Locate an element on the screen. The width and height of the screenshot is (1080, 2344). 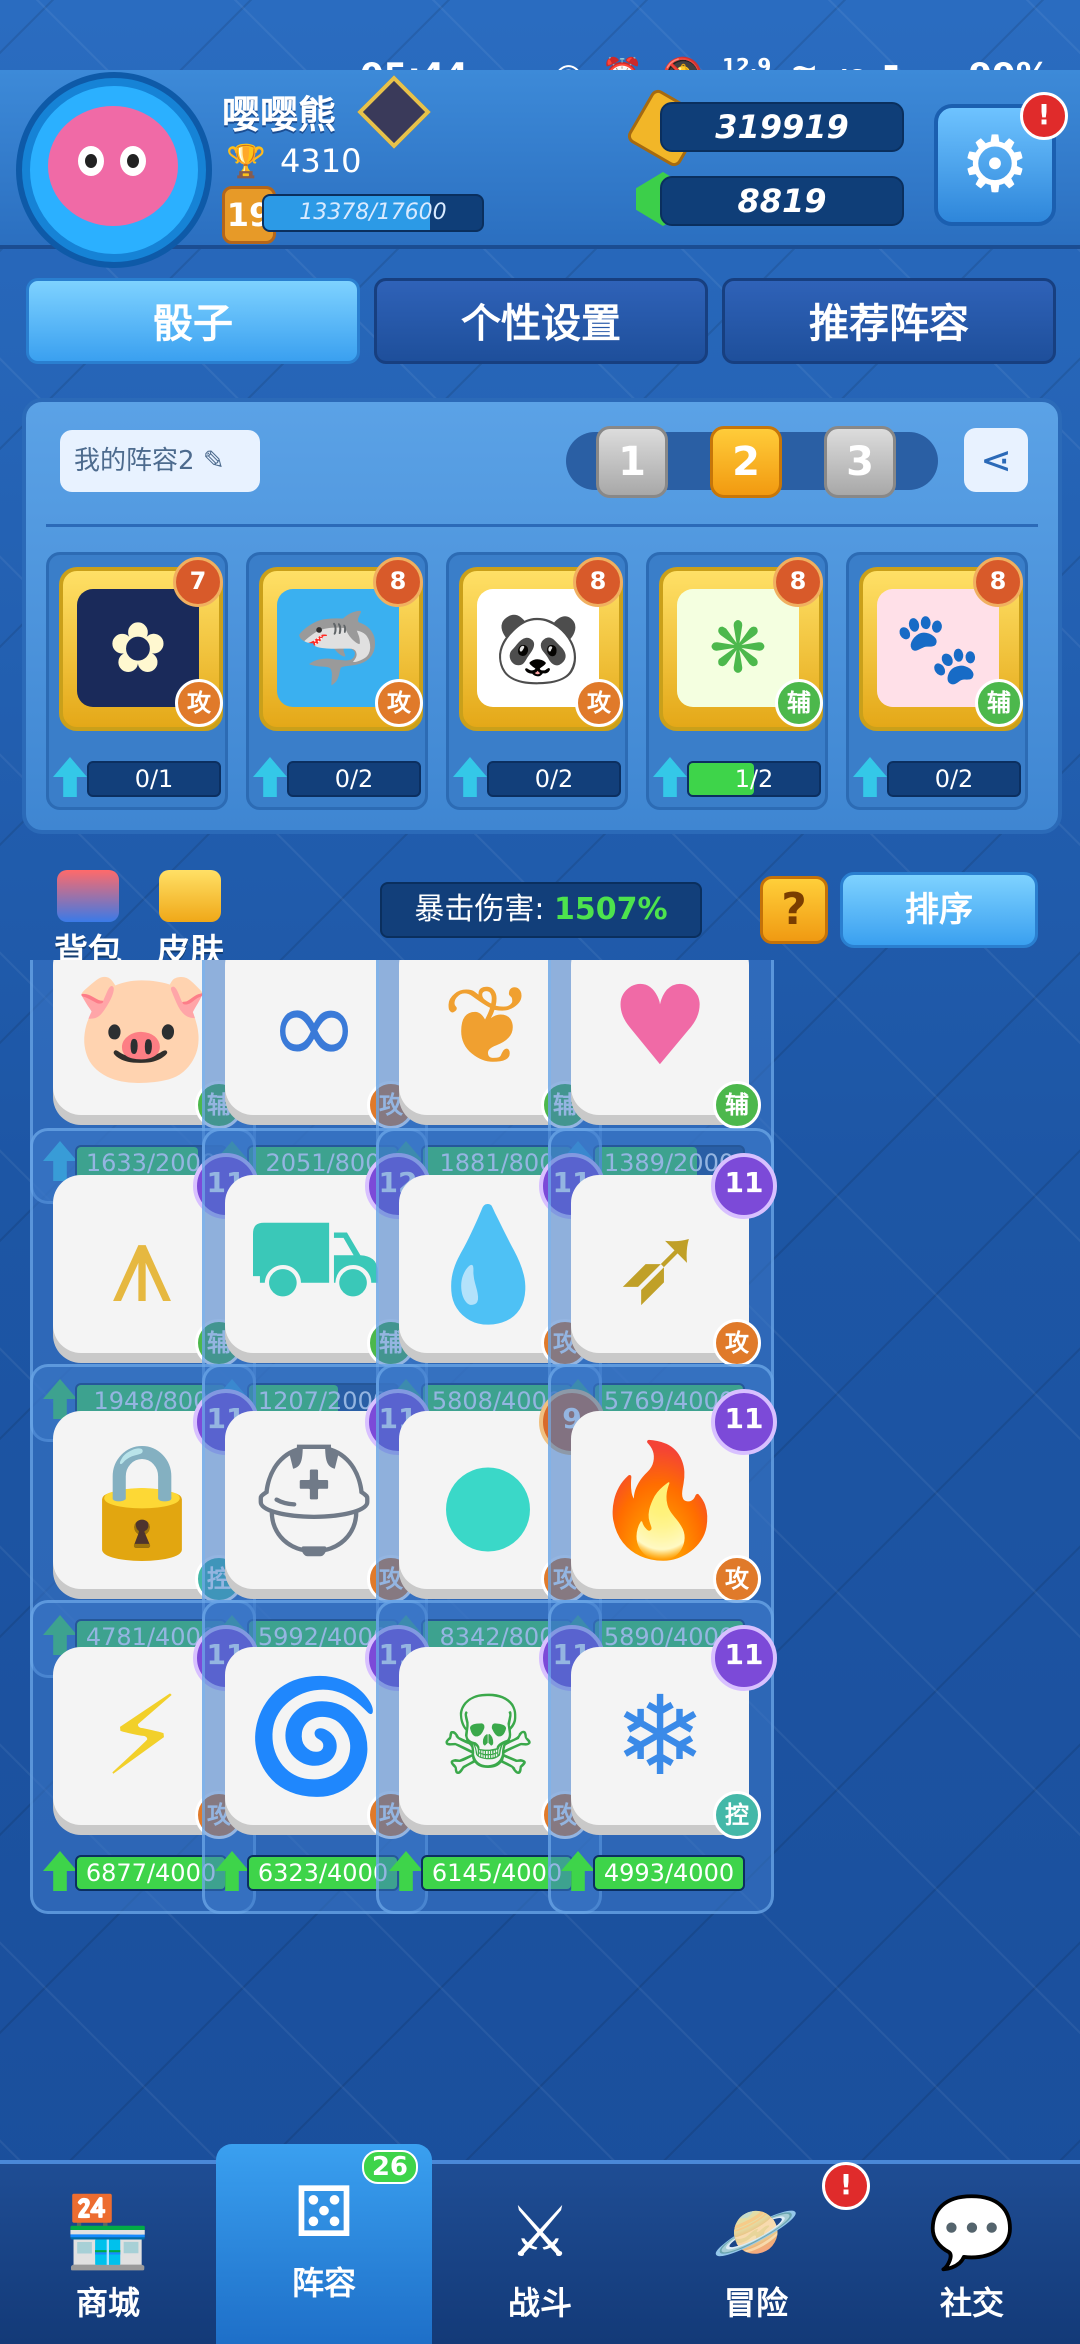
card-progress-text: 1/2 is located at coordinates (754, 779).